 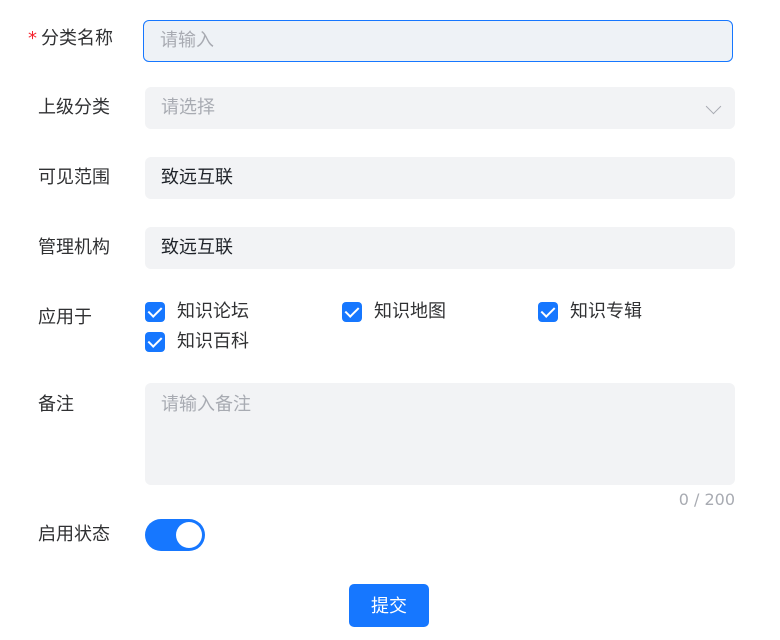 I want to click on visibility-value: 致远互联, so click(x=197, y=177).